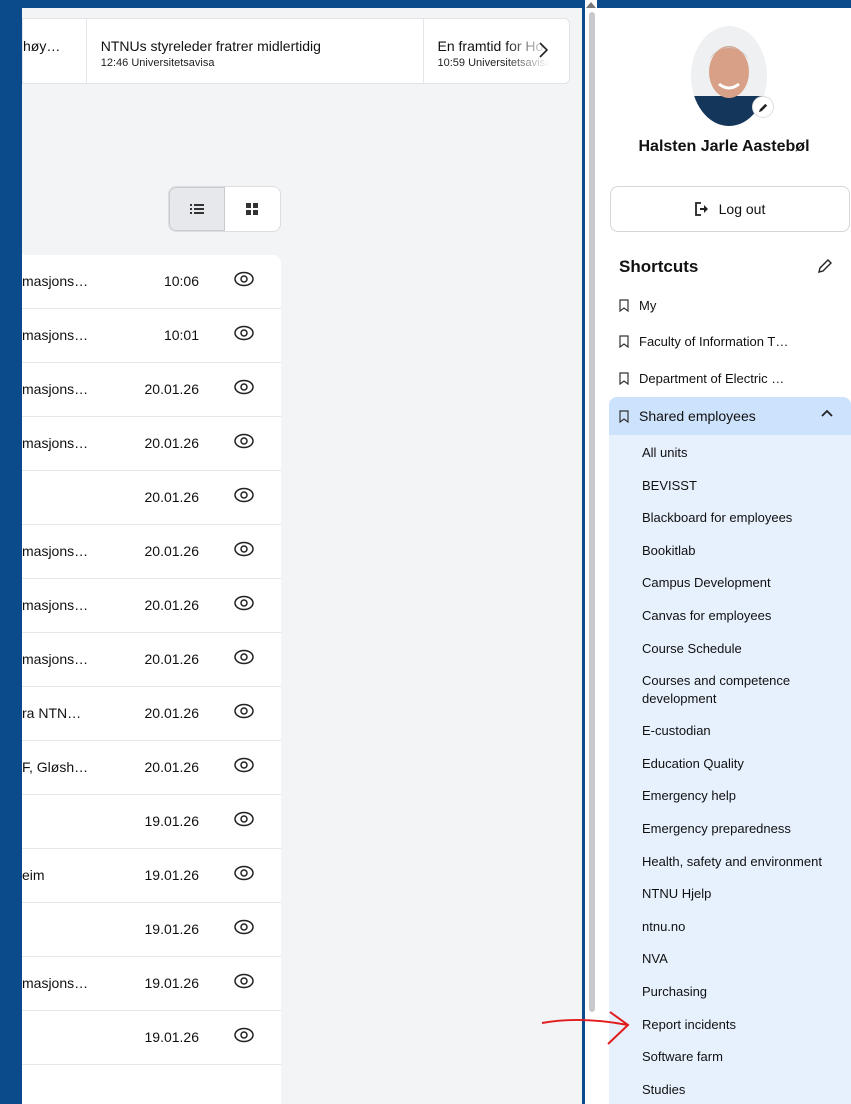  What do you see at coordinates (659, 266) in the screenshot?
I see `shortcuts-heading: Shortcuts` at bounding box center [659, 266].